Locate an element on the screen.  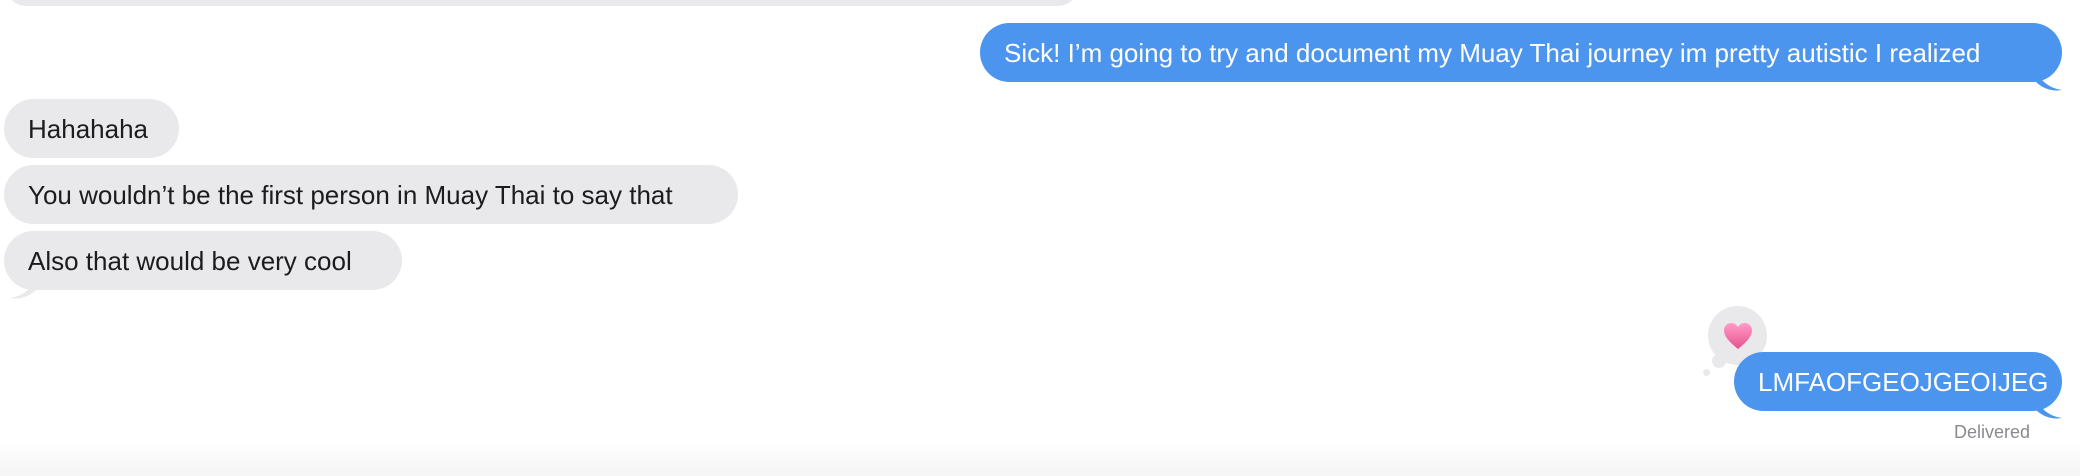
message-bubble-incoming: Also that would be very cool is located at coordinates (203, 260).